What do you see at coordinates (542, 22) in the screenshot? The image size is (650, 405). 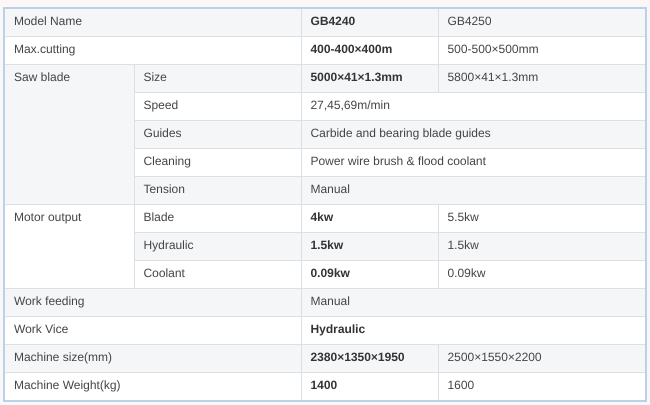 I see `table-cell: GB4250` at bounding box center [542, 22].